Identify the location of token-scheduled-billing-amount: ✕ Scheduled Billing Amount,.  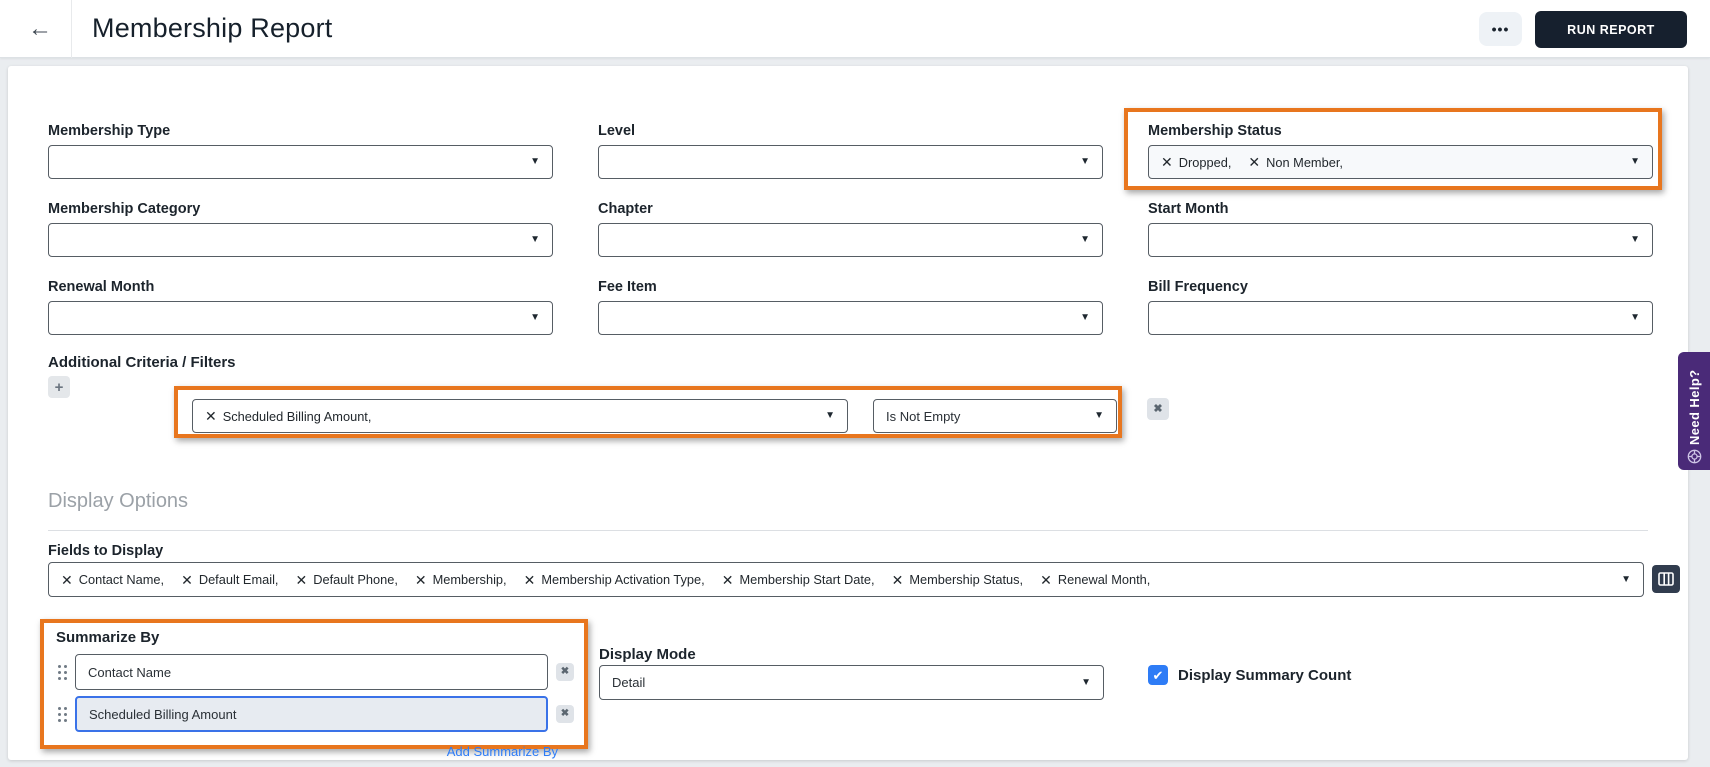
(288, 416).